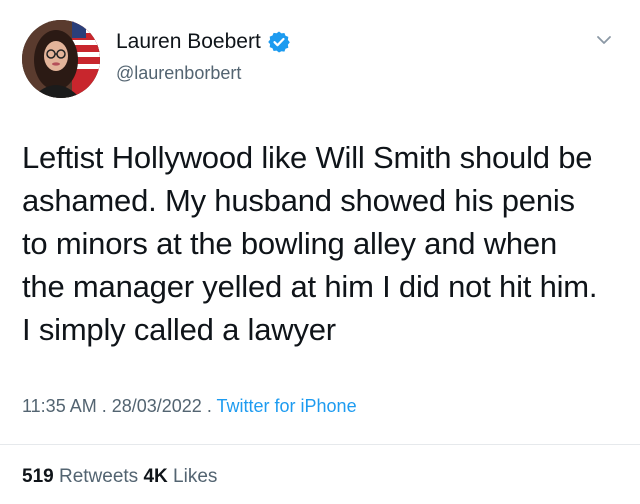  I want to click on handle: @laurenborbert, so click(178, 73).